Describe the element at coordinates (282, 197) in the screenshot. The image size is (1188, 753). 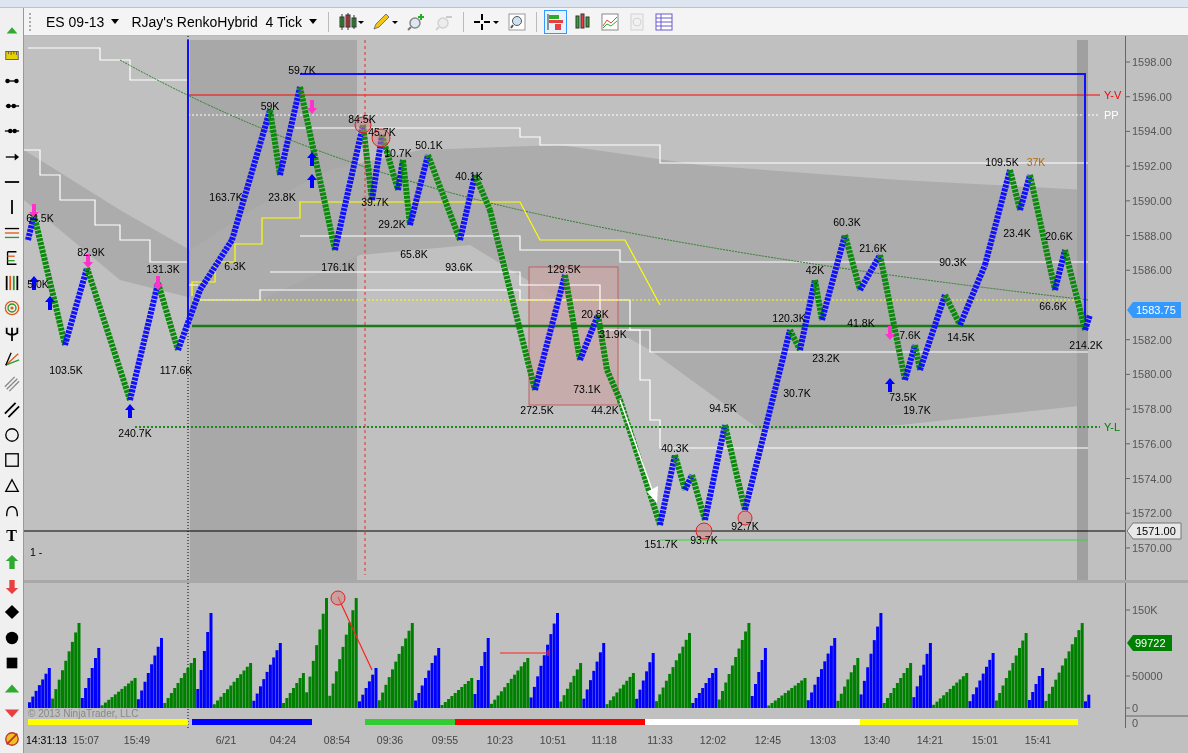
I see `volume-label: 23.8K` at that location.